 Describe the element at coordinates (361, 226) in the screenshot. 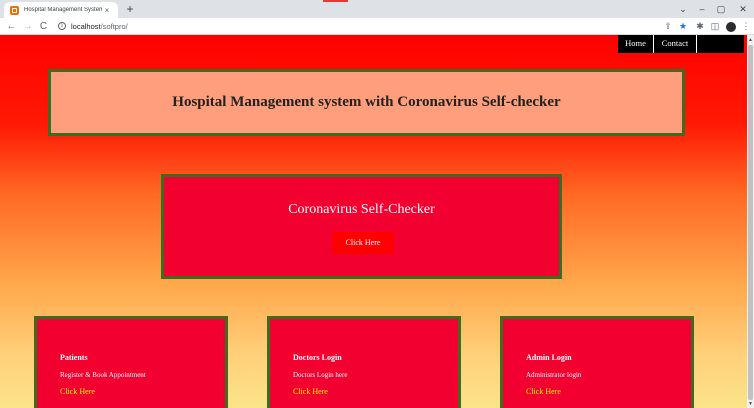

I see `self-checker-panel: Coronavirus Self-Checker Click Here` at that location.